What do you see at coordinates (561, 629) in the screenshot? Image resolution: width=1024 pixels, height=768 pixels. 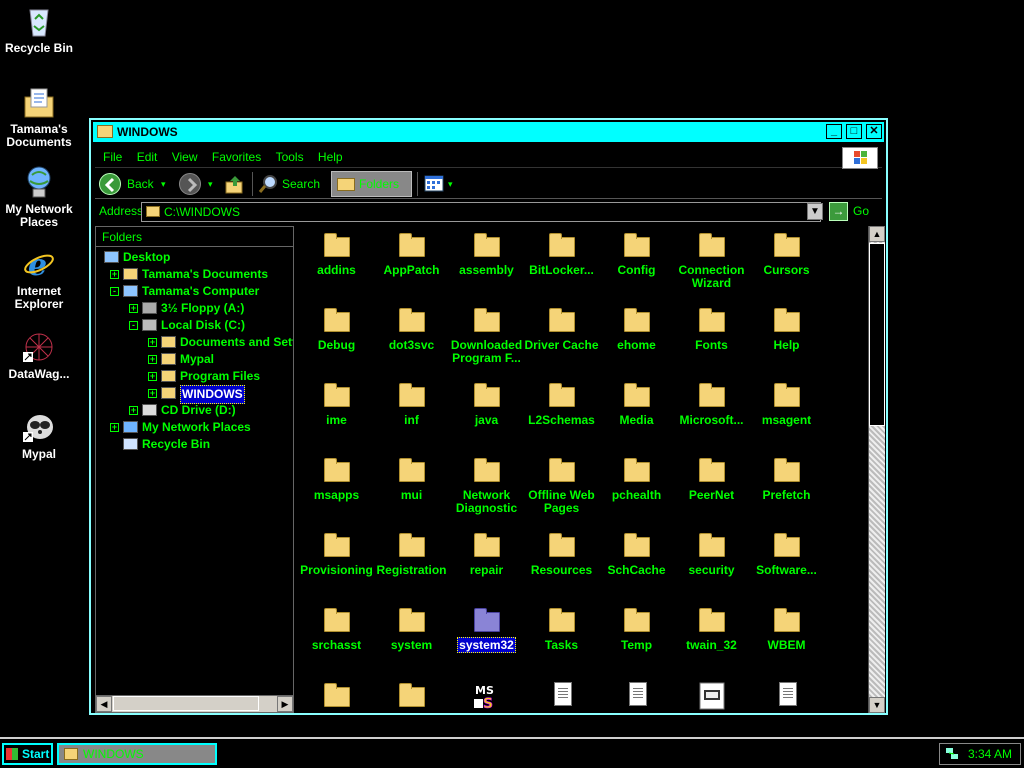 I see `file-item: Tasks` at bounding box center [561, 629].